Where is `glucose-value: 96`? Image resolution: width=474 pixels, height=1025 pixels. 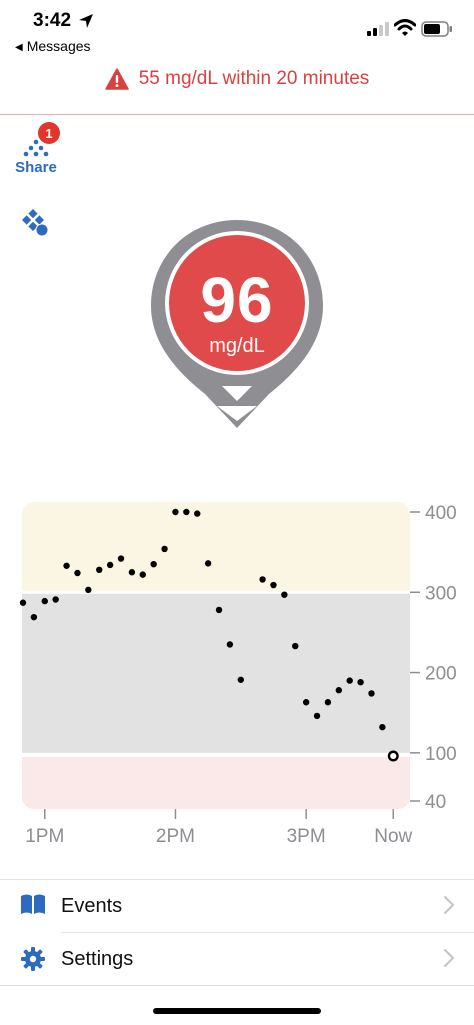 glucose-value: 96 is located at coordinates (237, 300).